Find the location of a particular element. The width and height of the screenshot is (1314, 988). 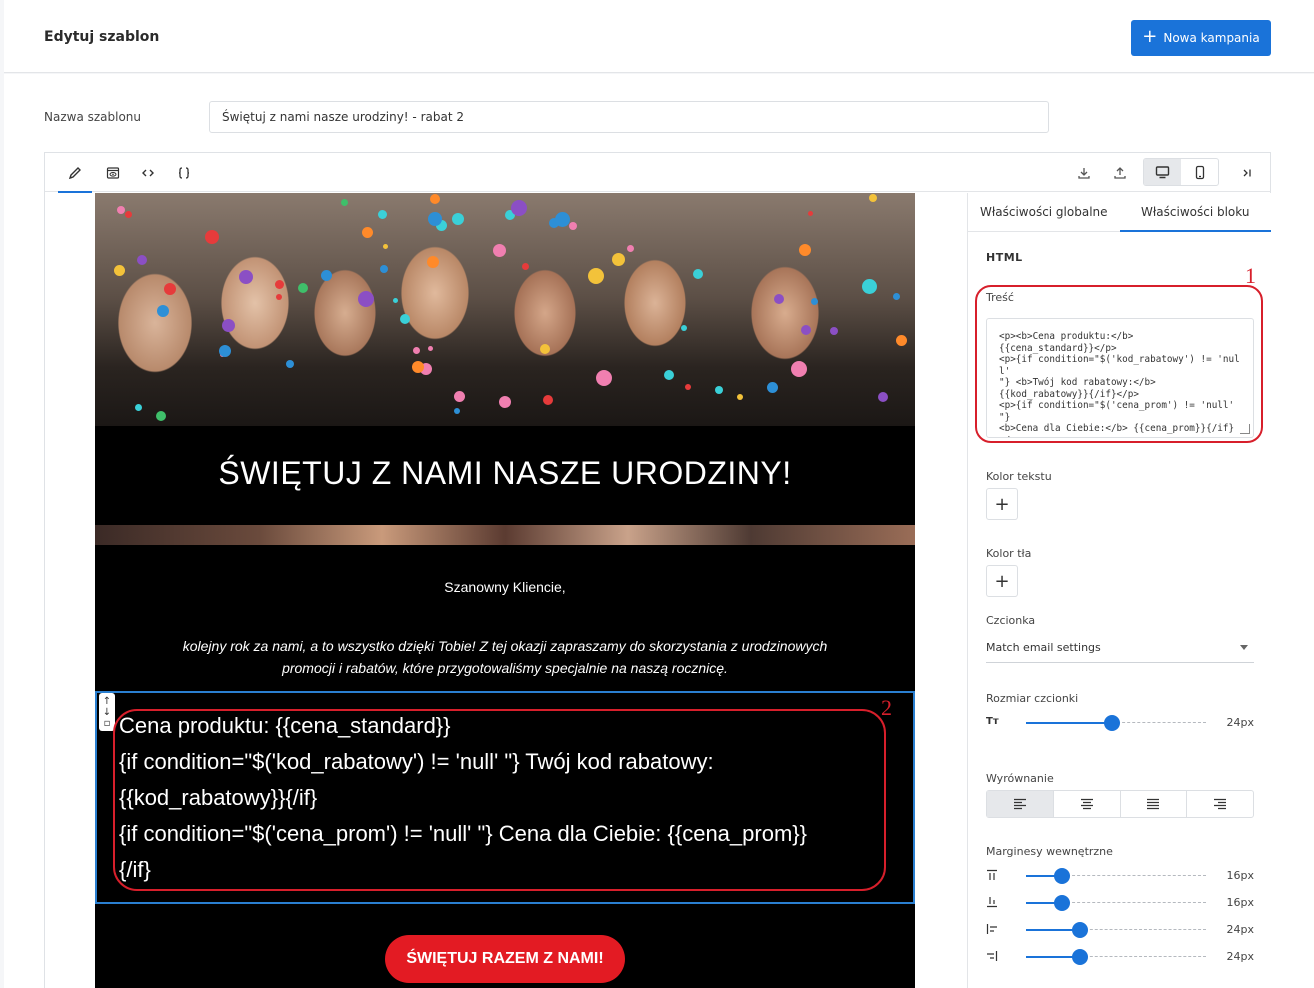

padding-left-slider is located at coordinates (1116, 930).